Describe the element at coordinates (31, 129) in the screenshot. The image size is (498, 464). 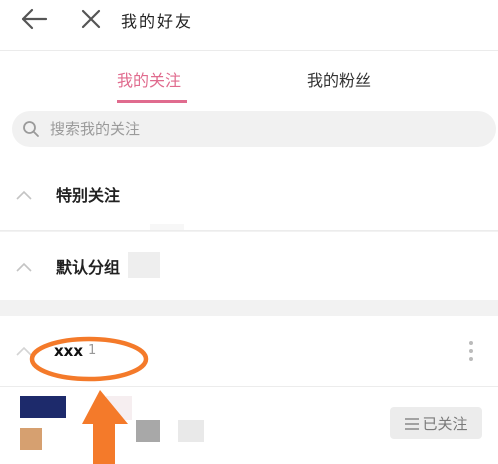
I see `search-icon` at that location.